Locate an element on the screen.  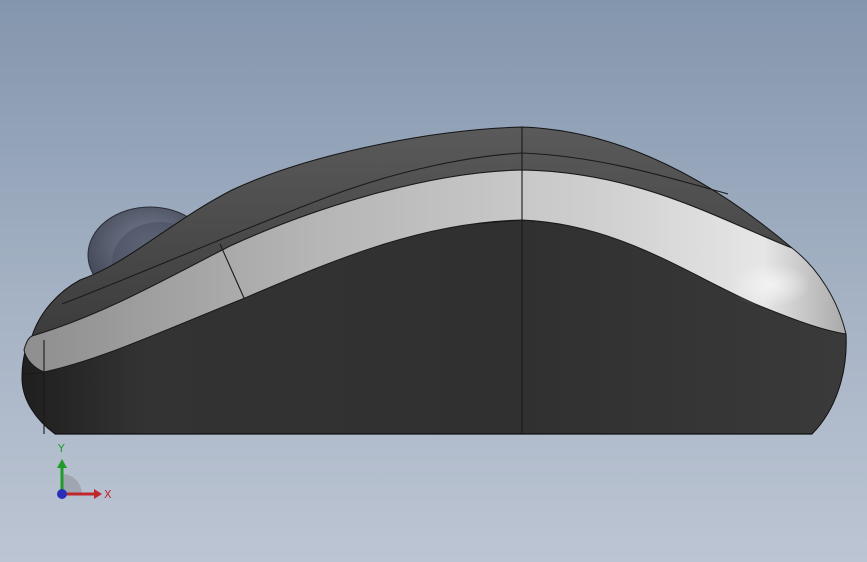
y-axis-arrowhead-icon is located at coordinates (62, 463).